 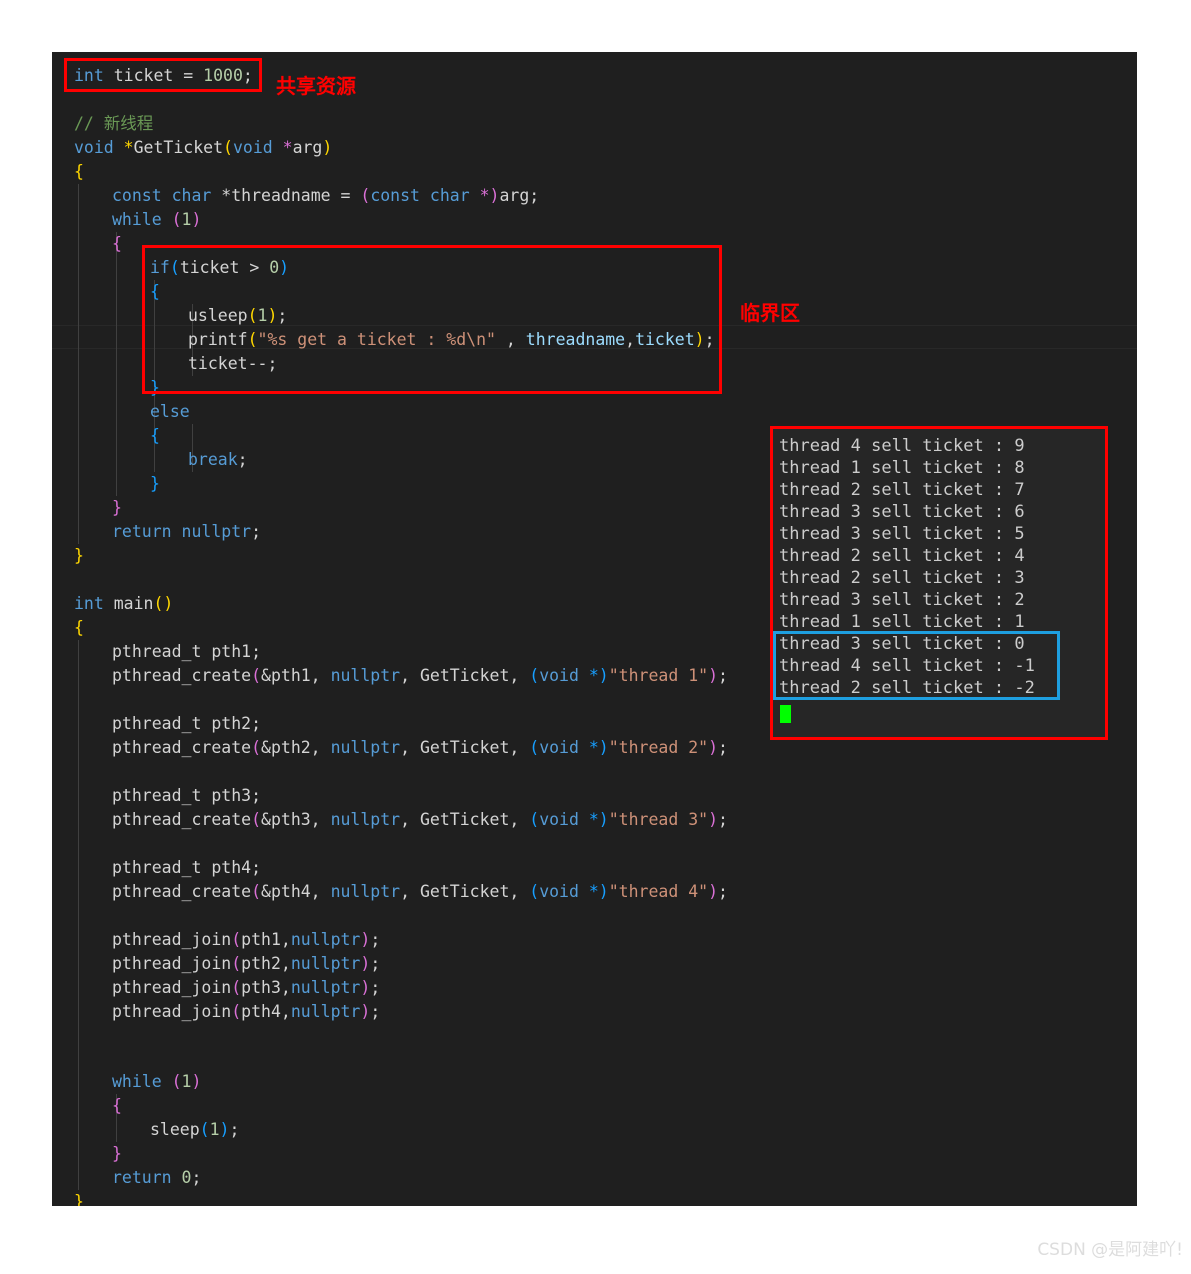 I want to click on code-token: arg, so click(x=307, y=147).